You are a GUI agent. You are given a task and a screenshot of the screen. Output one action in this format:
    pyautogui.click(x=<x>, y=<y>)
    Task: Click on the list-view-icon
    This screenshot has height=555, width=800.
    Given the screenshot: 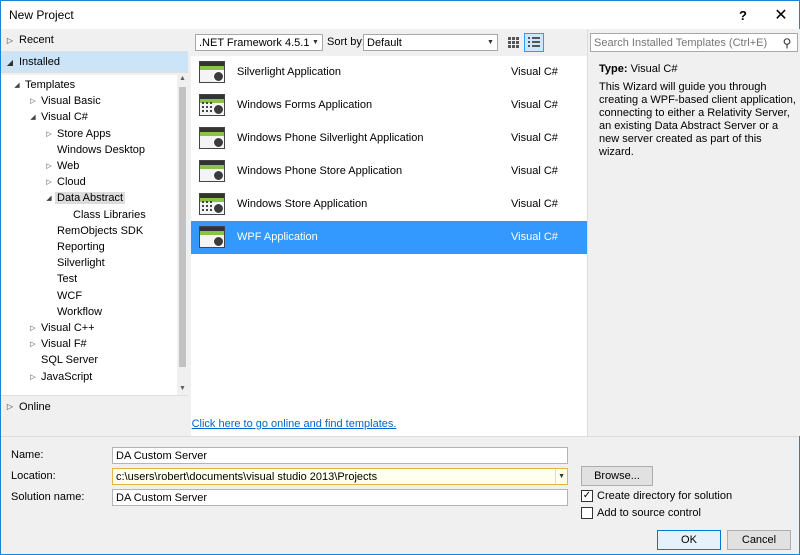 What is the action you would take?
    pyautogui.click(x=534, y=42)
    